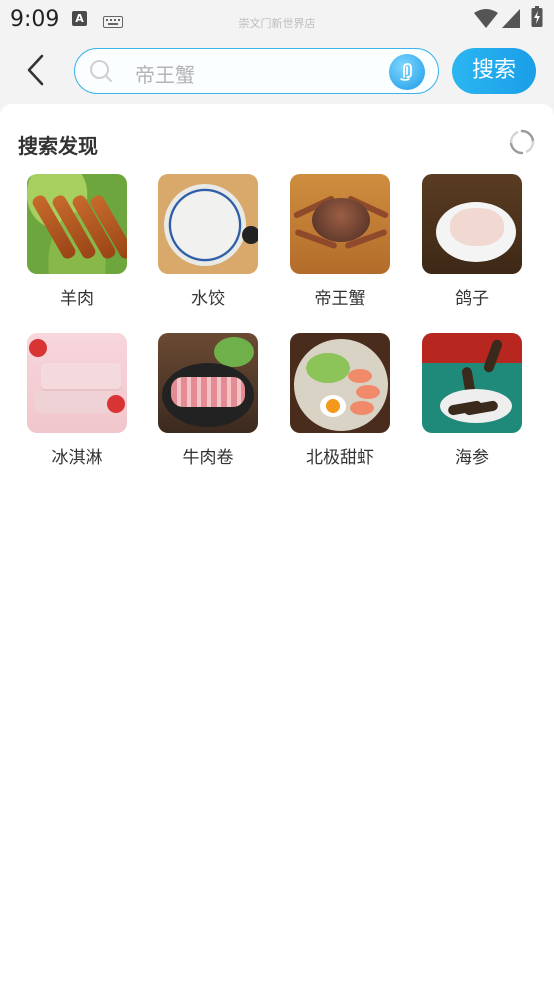 The height and width of the screenshot is (985, 554). Describe the element at coordinates (511, 21) in the screenshot. I see `signal-icon` at that location.